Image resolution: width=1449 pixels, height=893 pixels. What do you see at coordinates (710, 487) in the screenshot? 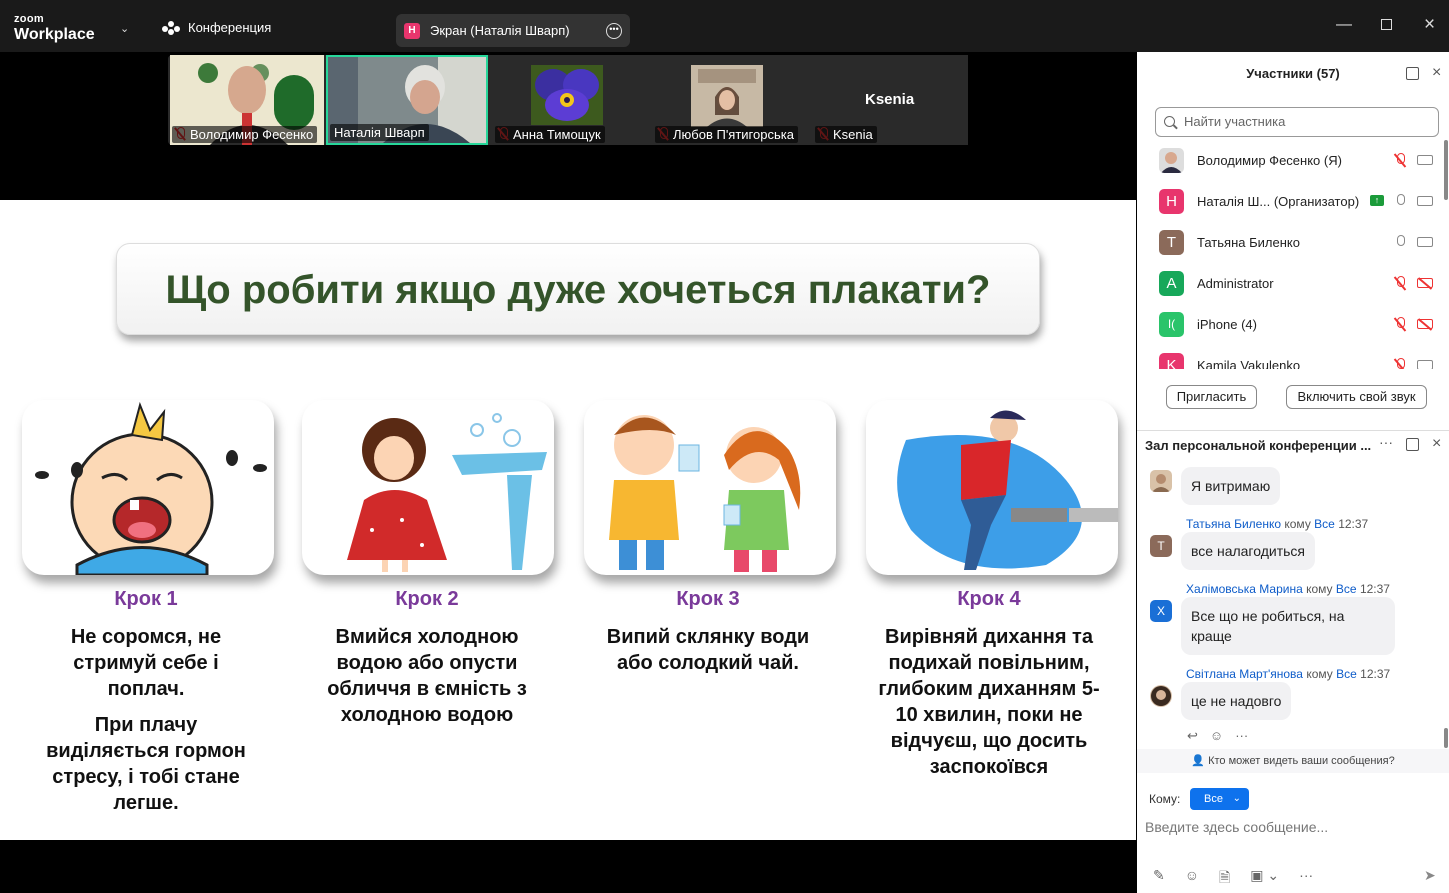
I see `step-3-illustration` at bounding box center [710, 487].